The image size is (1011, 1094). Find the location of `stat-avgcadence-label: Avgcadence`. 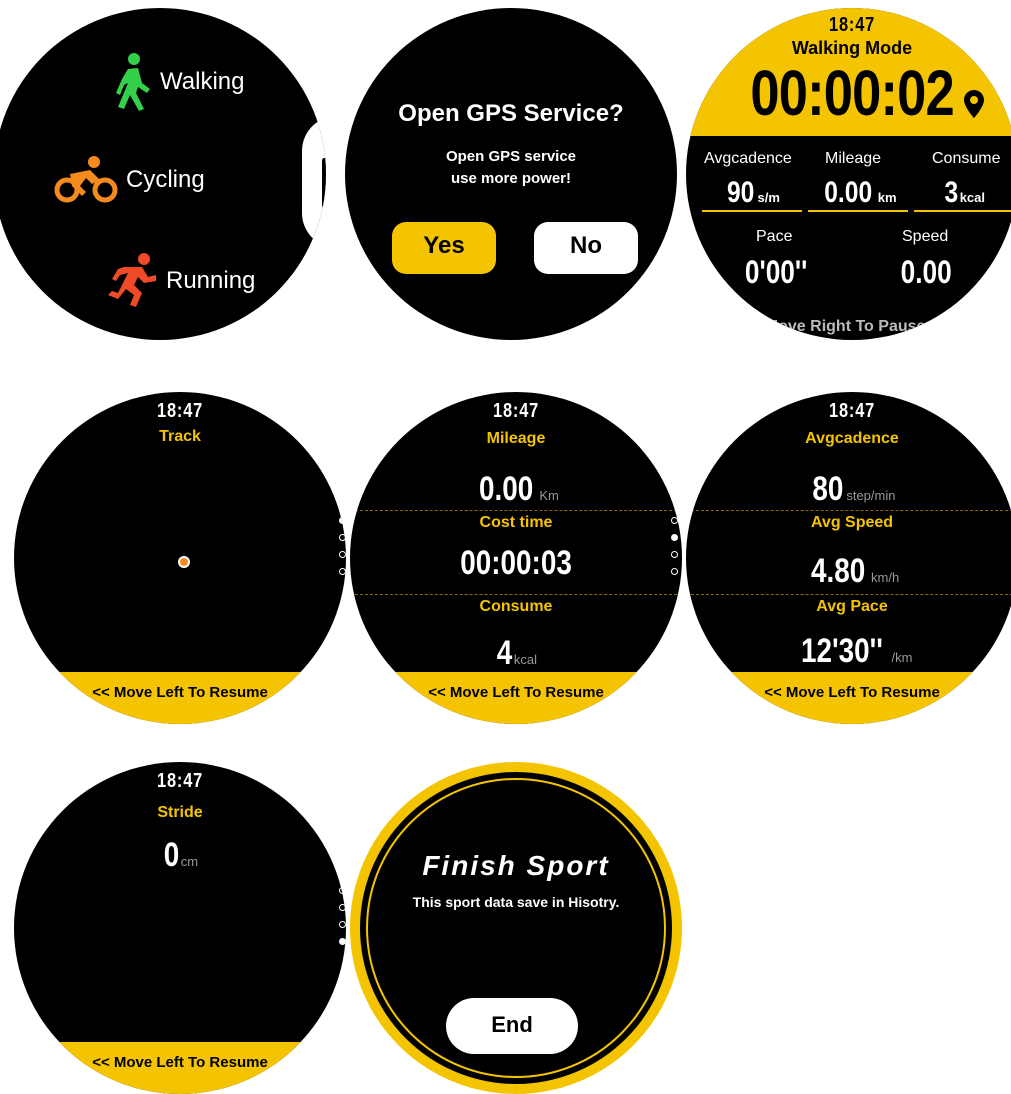

stat-avgcadence-label: Avgcadence is located at coordinates (748, 158).